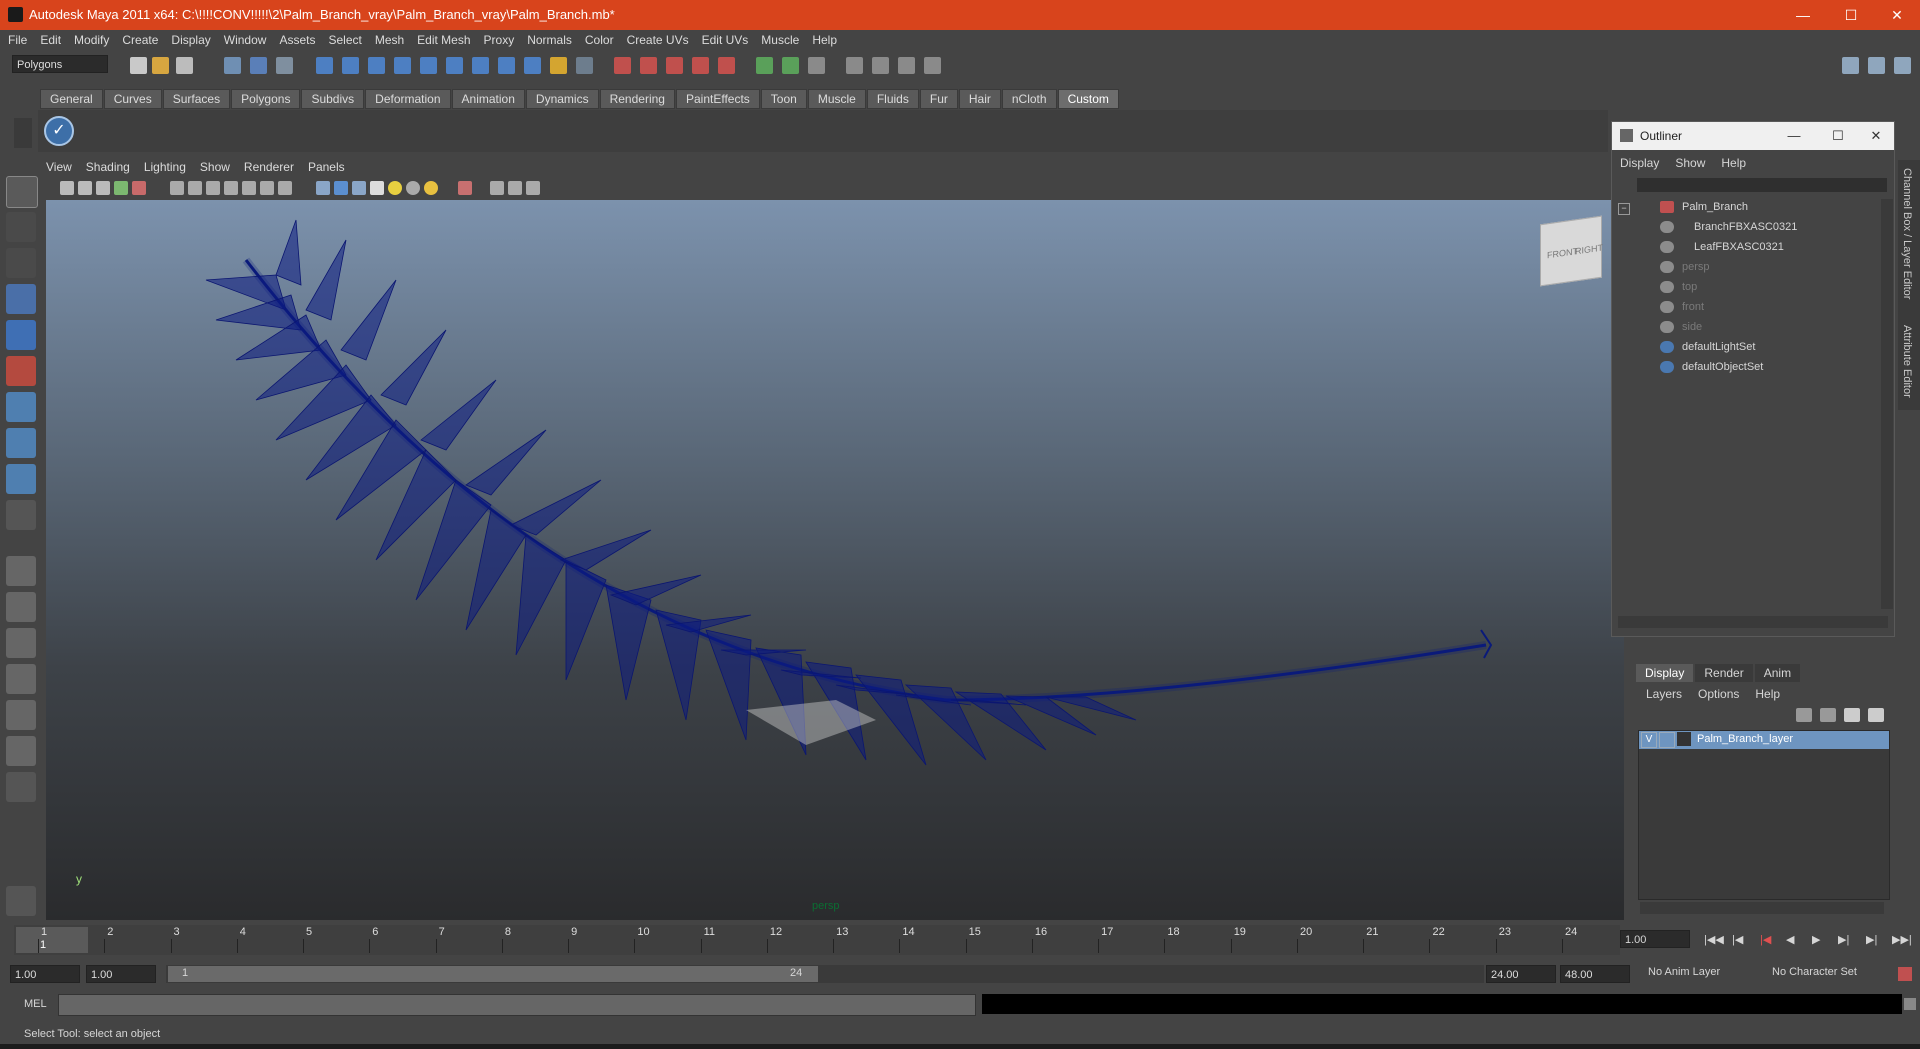 This screenshot has width=1920, height=1049. What do you see at coordinates (121, 974) in the screenshot?
I see `playback-start-field: 1.00` at bounding box center [121, 974].